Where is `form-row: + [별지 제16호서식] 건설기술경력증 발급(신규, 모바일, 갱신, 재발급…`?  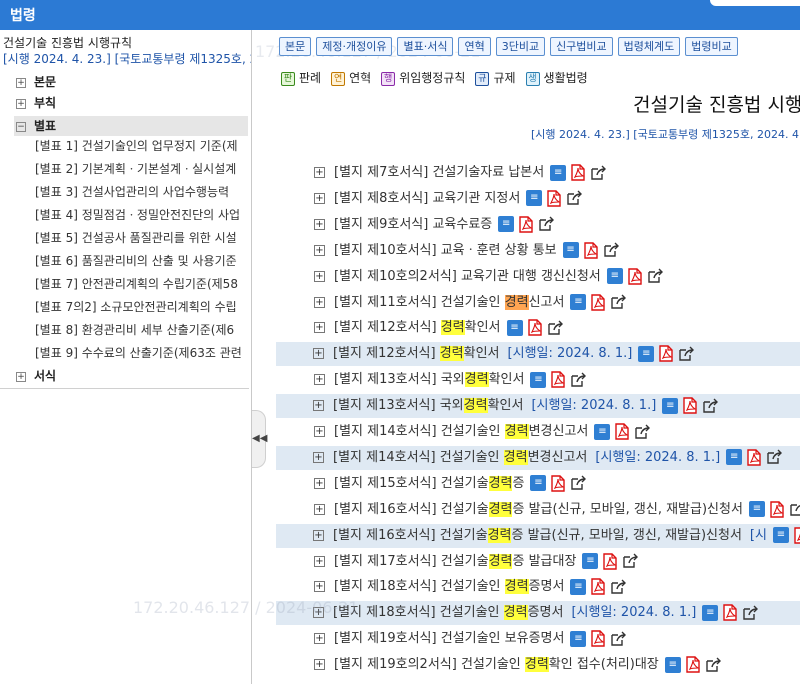 form-row: + [별지 제16호서식] 건설기술경력증 발급(신규, 모바일, 갱신, 재발급… is located at coordinates (538, 535).